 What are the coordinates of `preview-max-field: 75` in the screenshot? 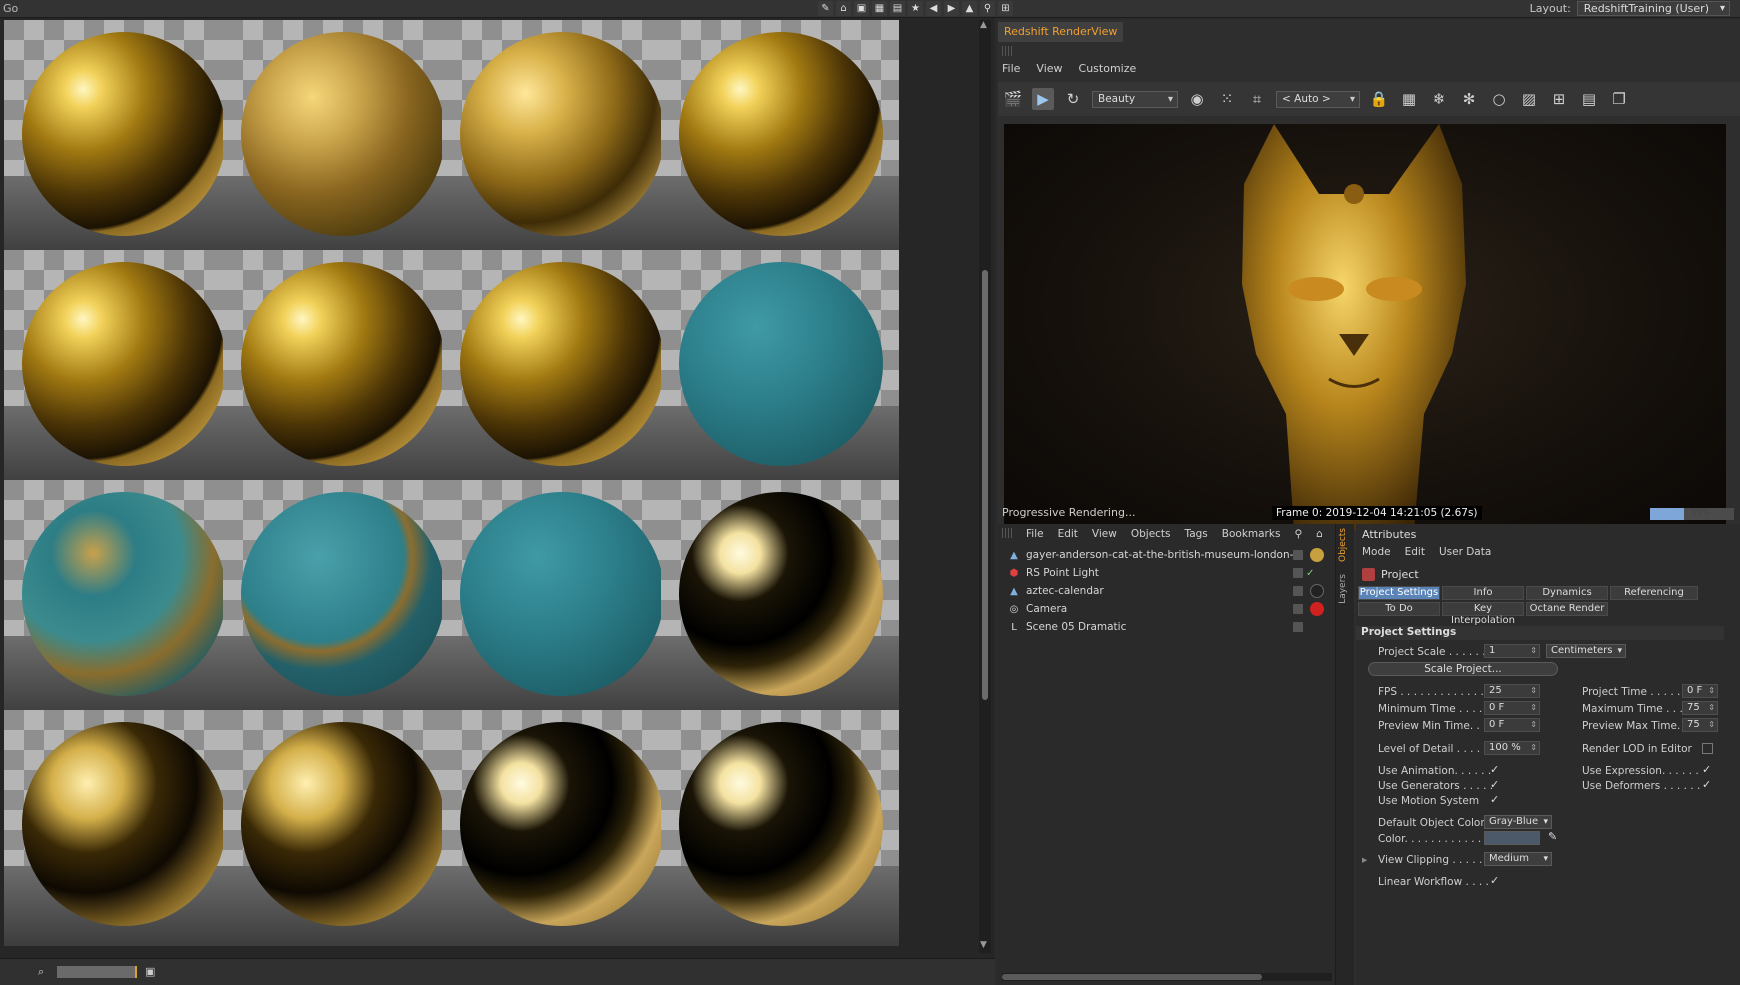 It's located at (1700, 725).